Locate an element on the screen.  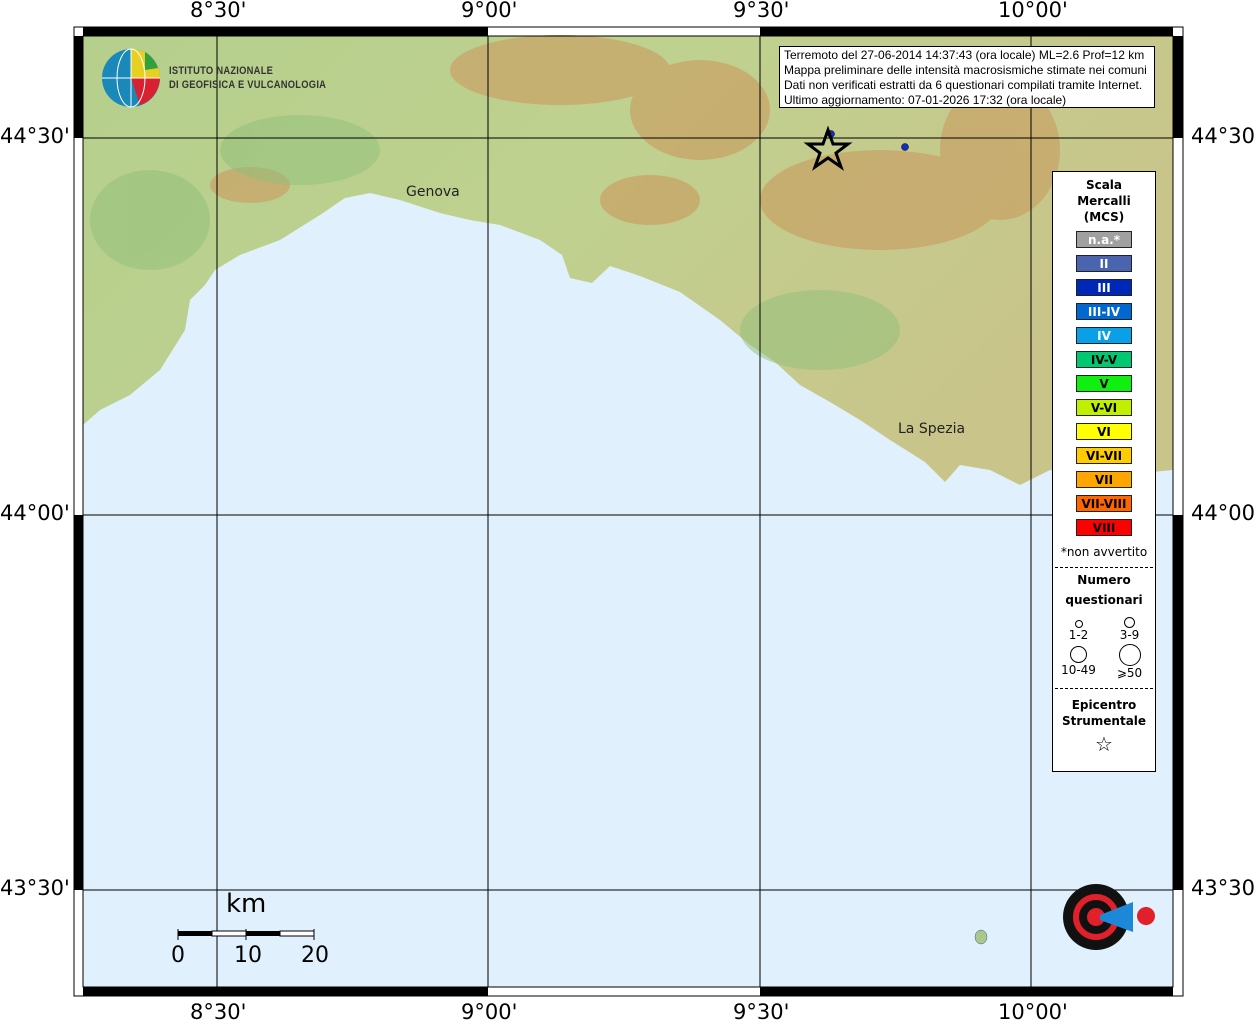
intensity-swatch-vii: VII is located at coordinates (1104, 479).